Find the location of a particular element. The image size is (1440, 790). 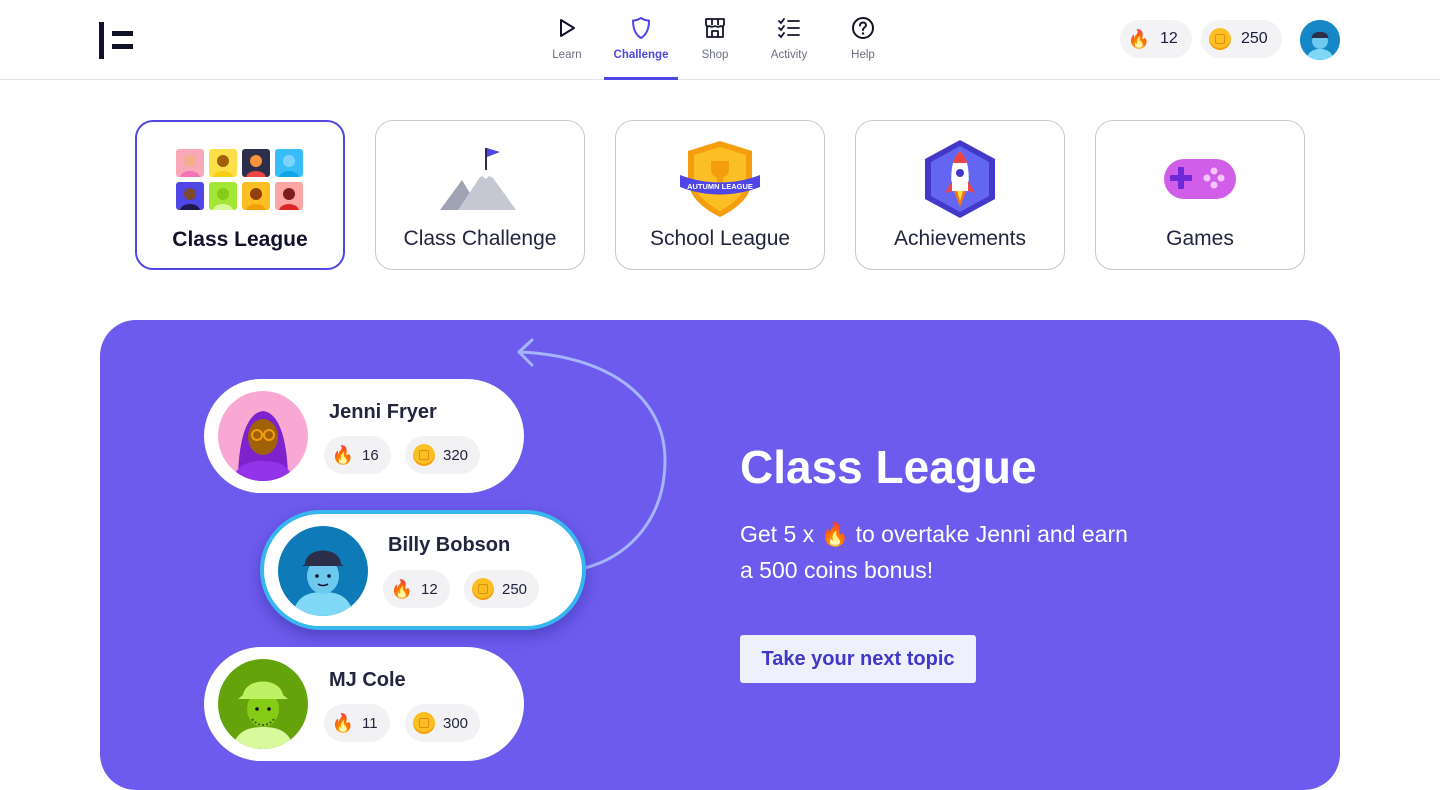

player-streak: 🔥 16 is located at coordinates (357, 455).